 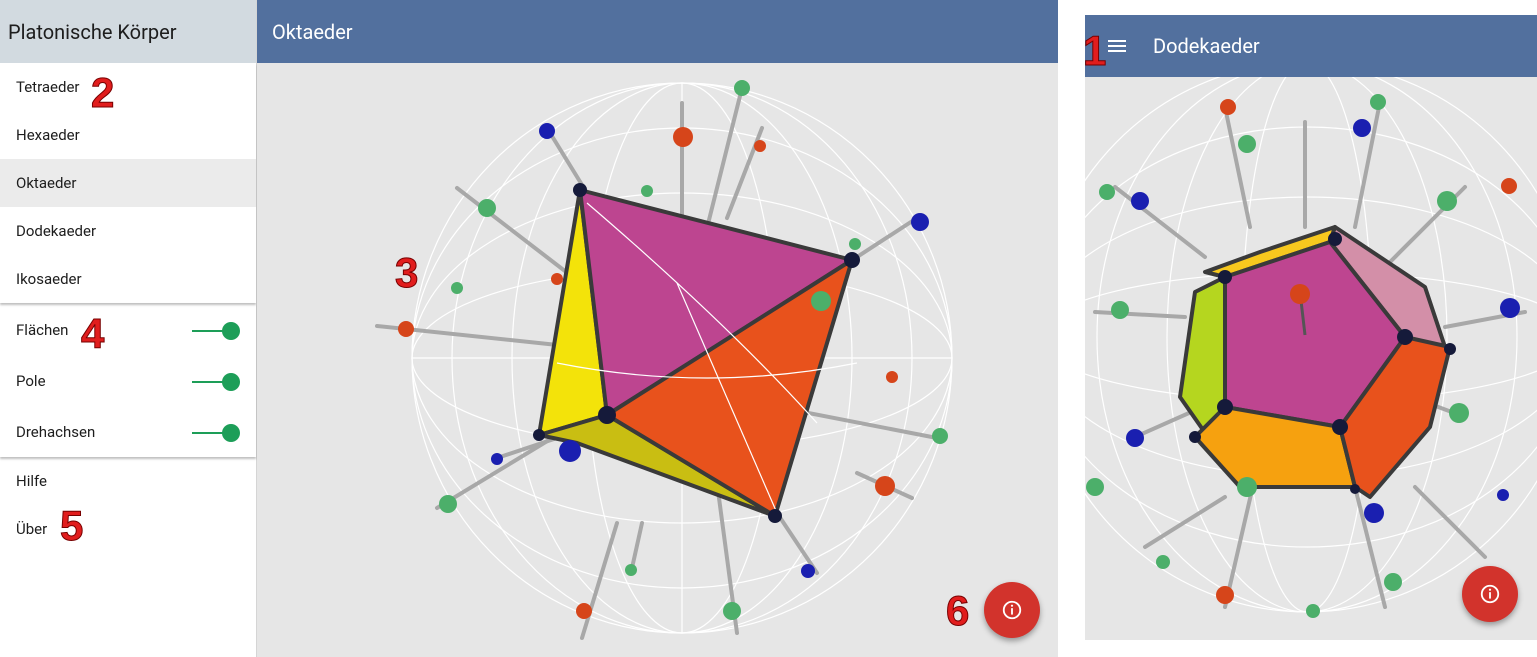 What do you see at coordinates (92, 333) in the screenshot?
I see `callout-4: 4` at bounding box center [92, 333].